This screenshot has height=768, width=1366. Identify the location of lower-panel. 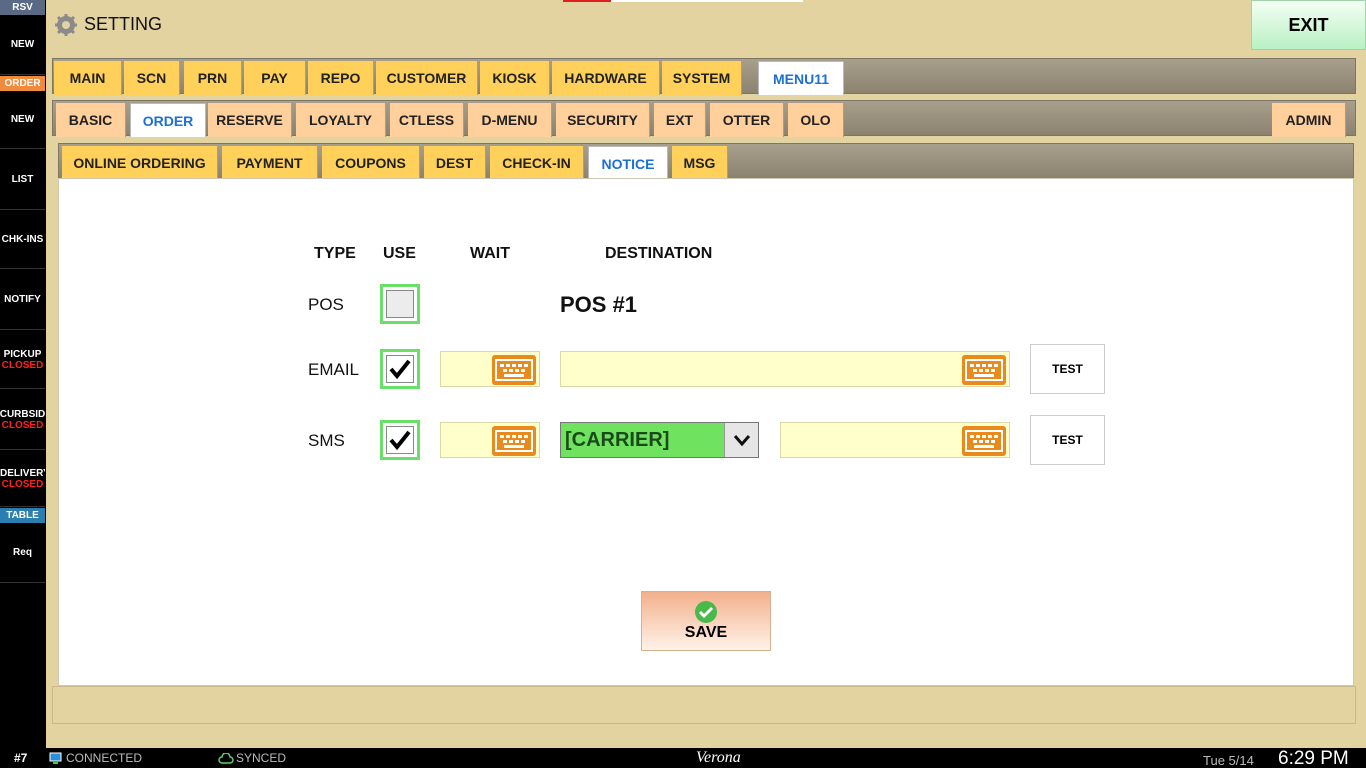
(704, 705).